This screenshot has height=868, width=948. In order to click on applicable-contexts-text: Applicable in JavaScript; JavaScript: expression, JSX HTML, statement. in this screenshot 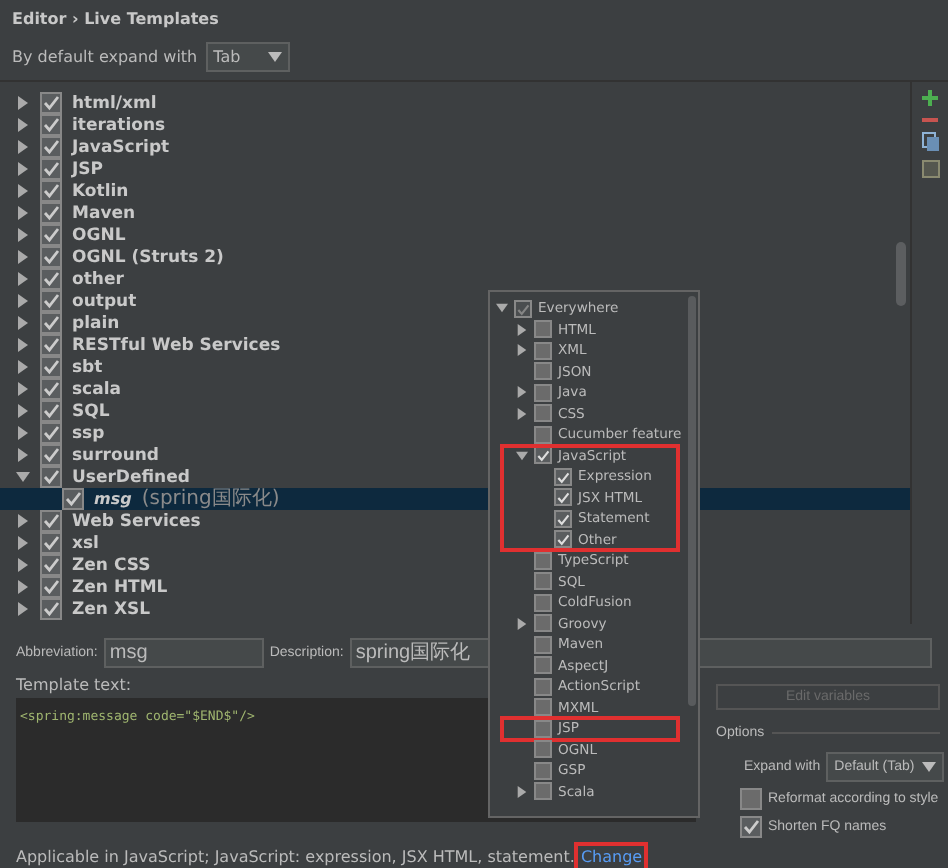, I will do `click(295, 856)`.